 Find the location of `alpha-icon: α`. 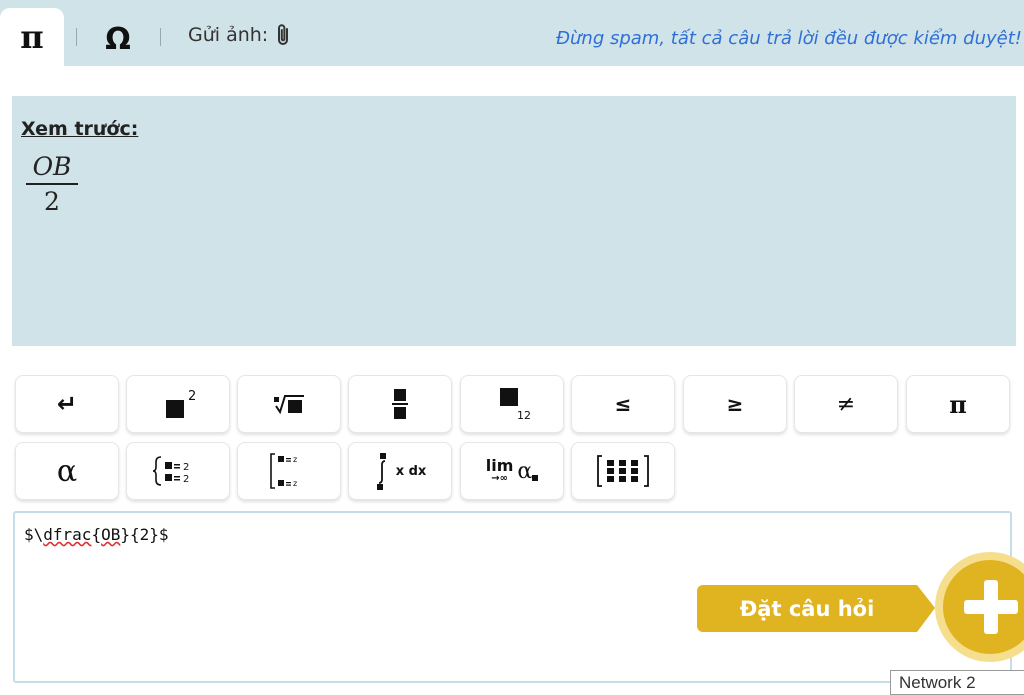

alpha-icon: α is located at coordinates (67, 471).